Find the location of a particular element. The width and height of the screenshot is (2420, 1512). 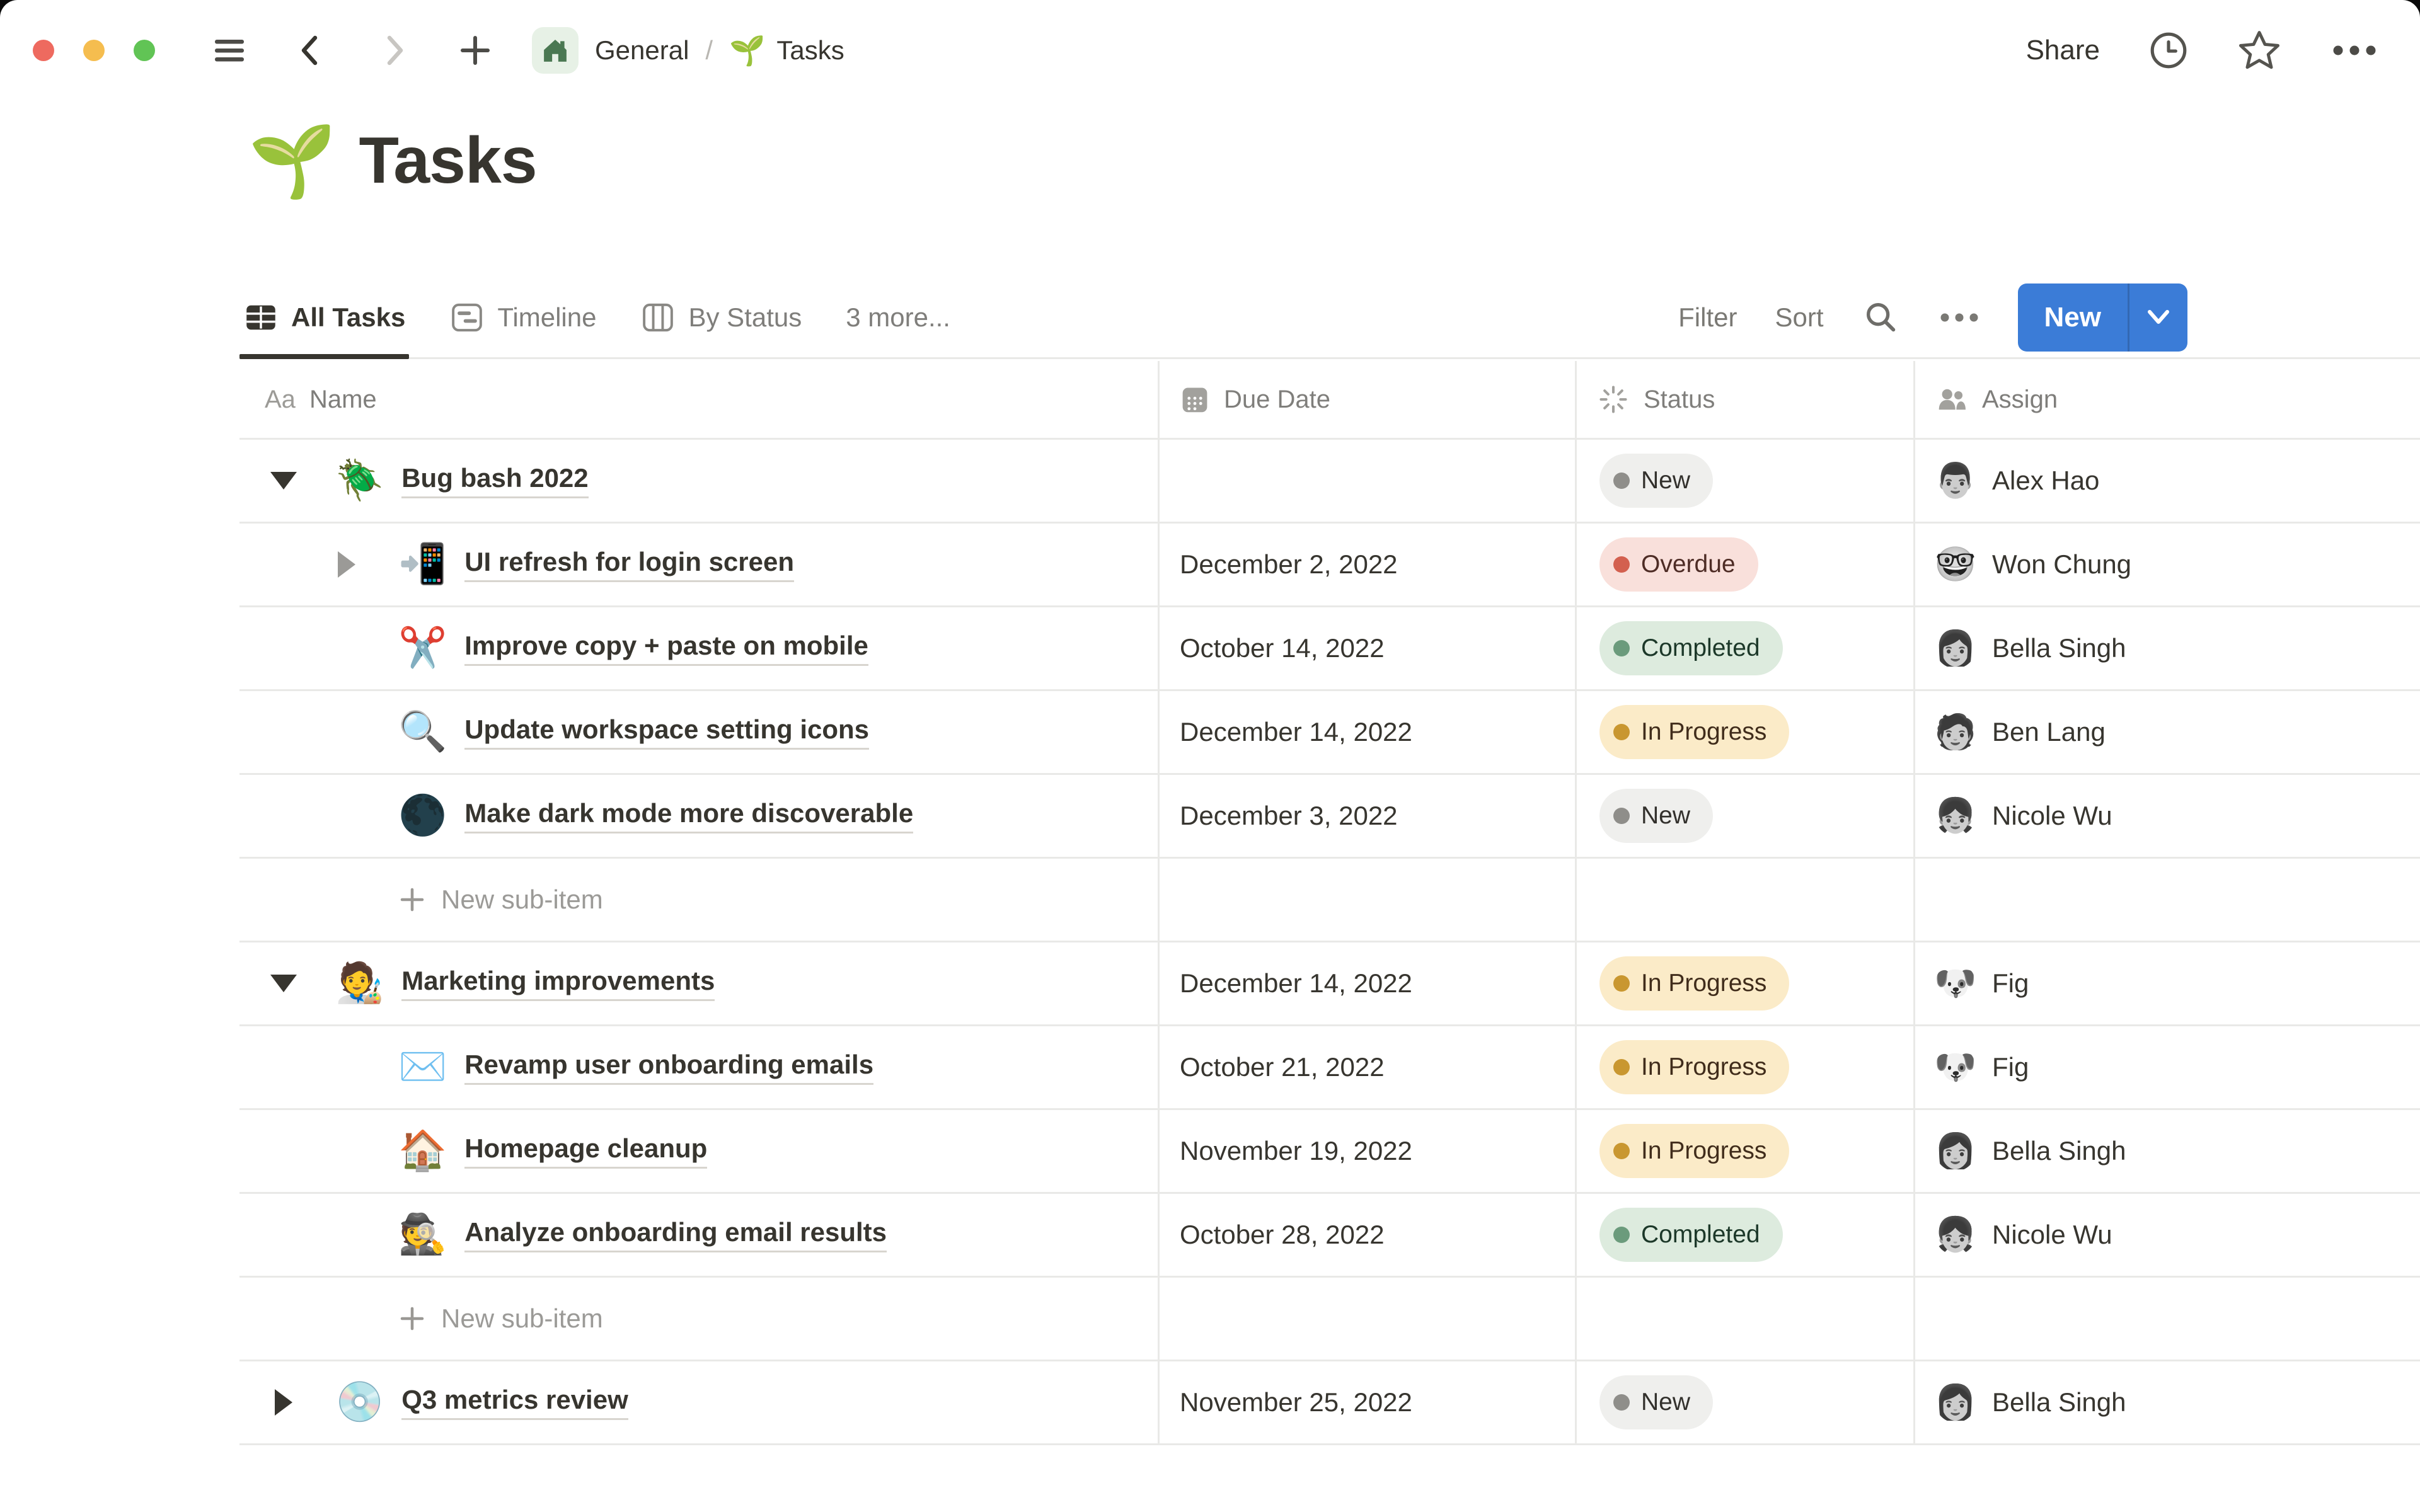

task-name-link: Analyze onboarding email results is located at coordinates (675, 1234).